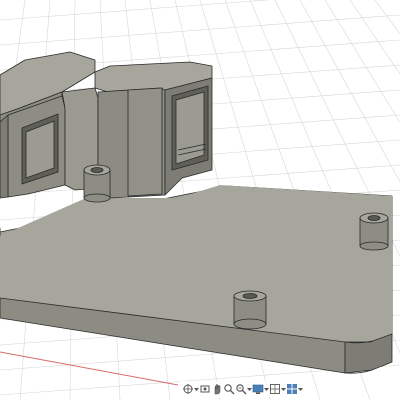 The height and width of the screenshot is (400, 400). What do you see at coordinates (300, 389) in the screenshot?
I see `chevron-down-icon` at bounding box center [300, 389].